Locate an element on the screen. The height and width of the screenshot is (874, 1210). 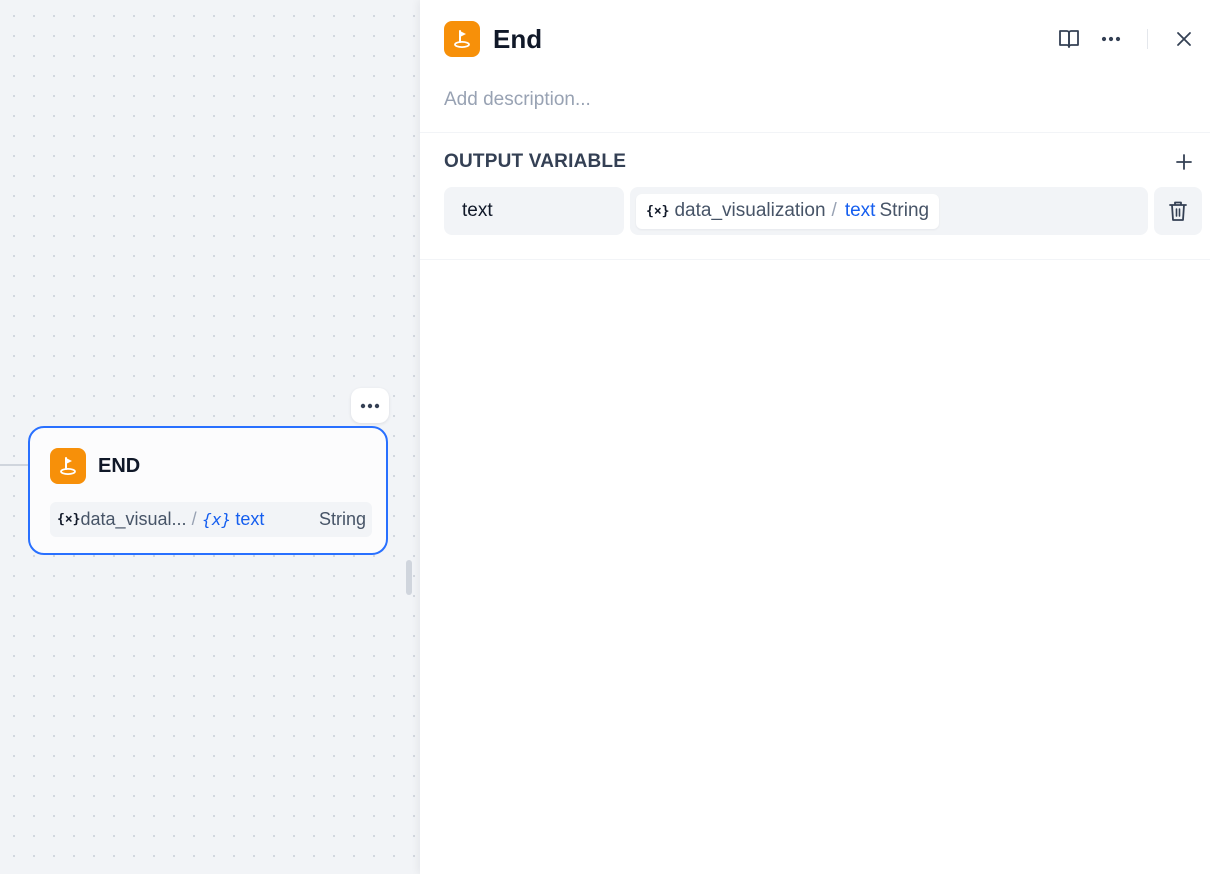
delete-output-variable-button is located at coordinates (1178, 211).